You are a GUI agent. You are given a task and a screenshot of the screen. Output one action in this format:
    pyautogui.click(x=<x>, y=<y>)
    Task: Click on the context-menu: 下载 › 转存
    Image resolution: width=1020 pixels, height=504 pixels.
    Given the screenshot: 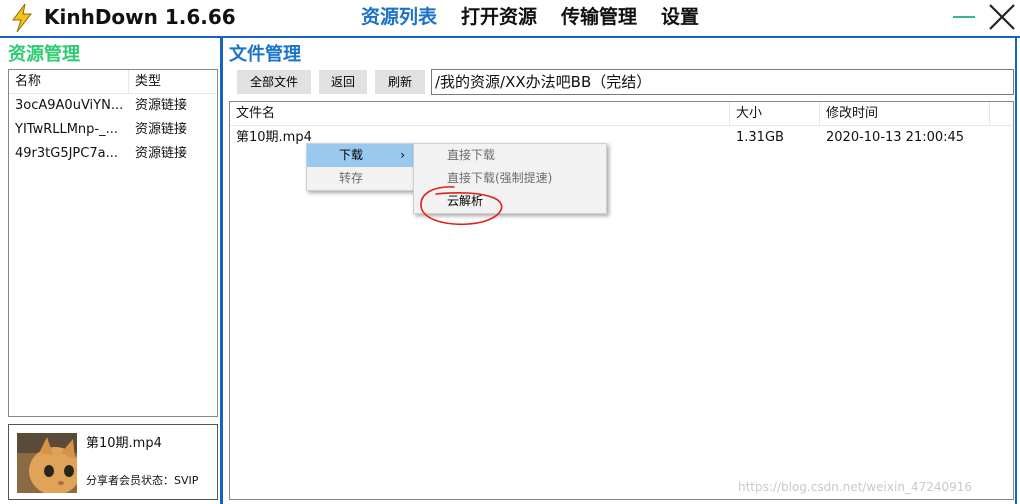 What is the action you would take?
    pyautogui.click(x=360, y=167)
    